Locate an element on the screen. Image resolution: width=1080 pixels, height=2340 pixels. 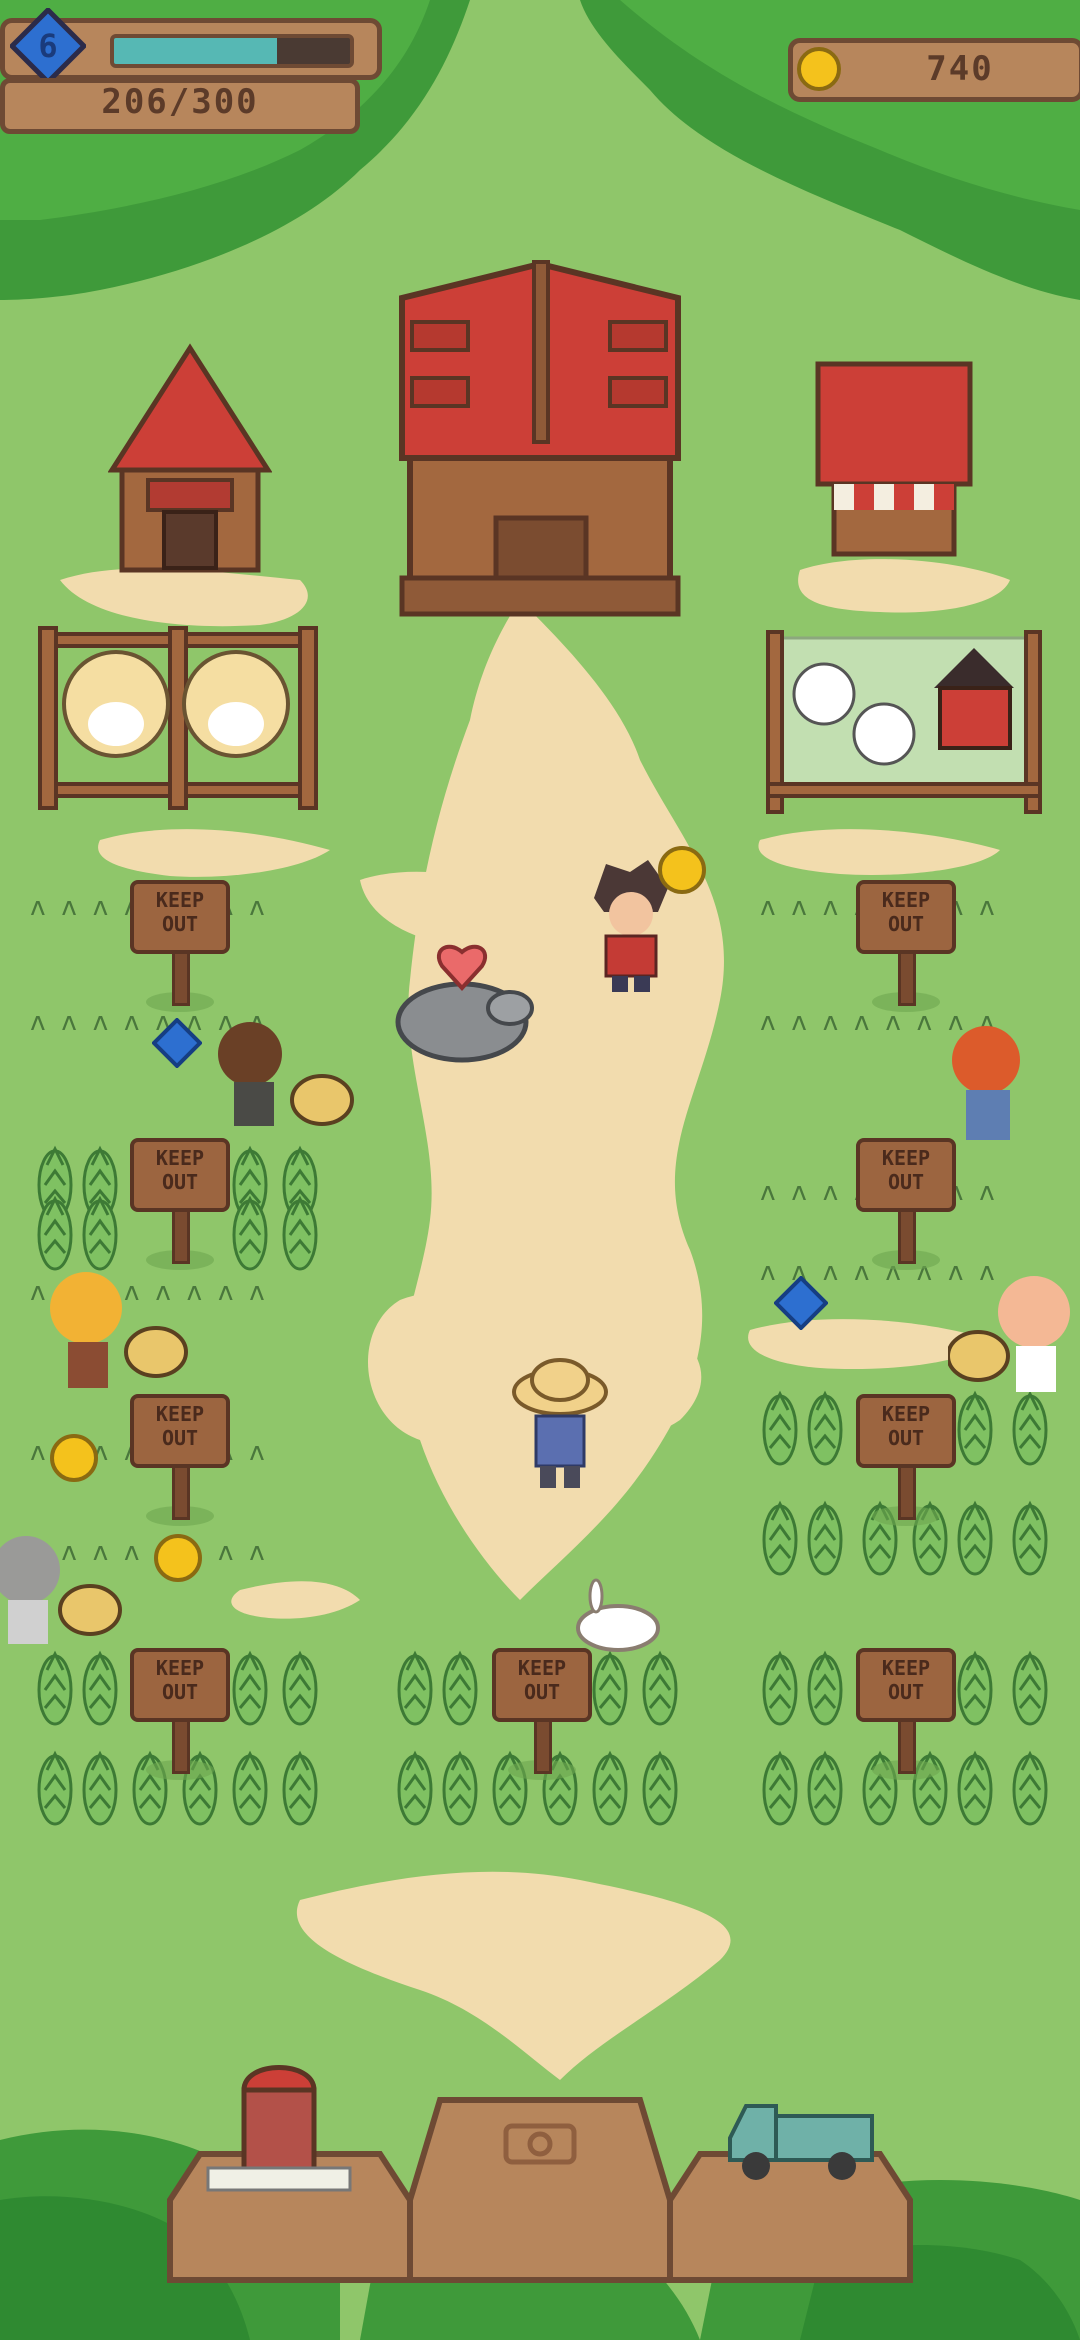
camera-icon is located at coordinates (540, 2144).